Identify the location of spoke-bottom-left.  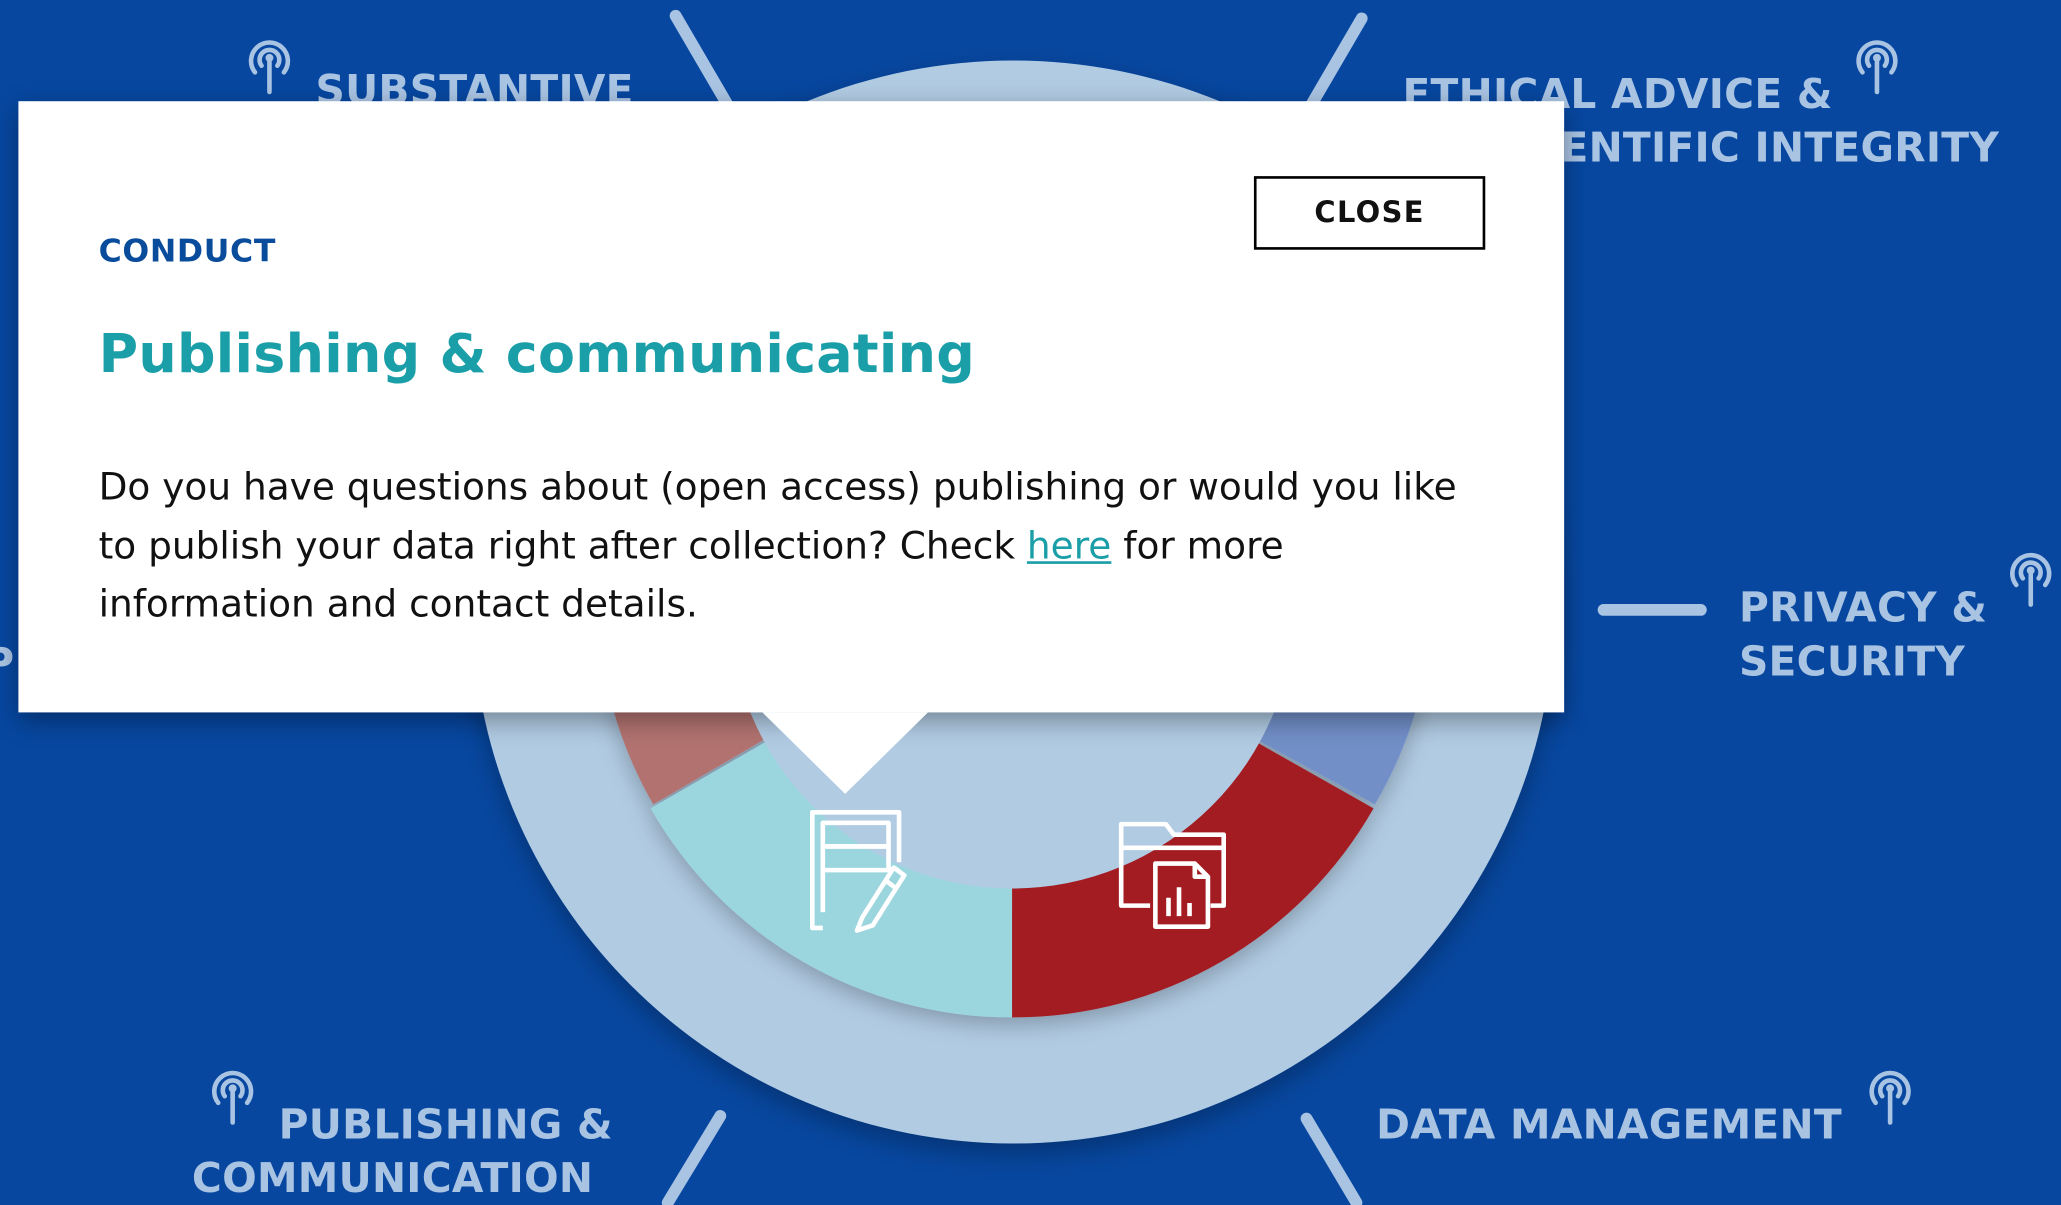
(694, 1157).